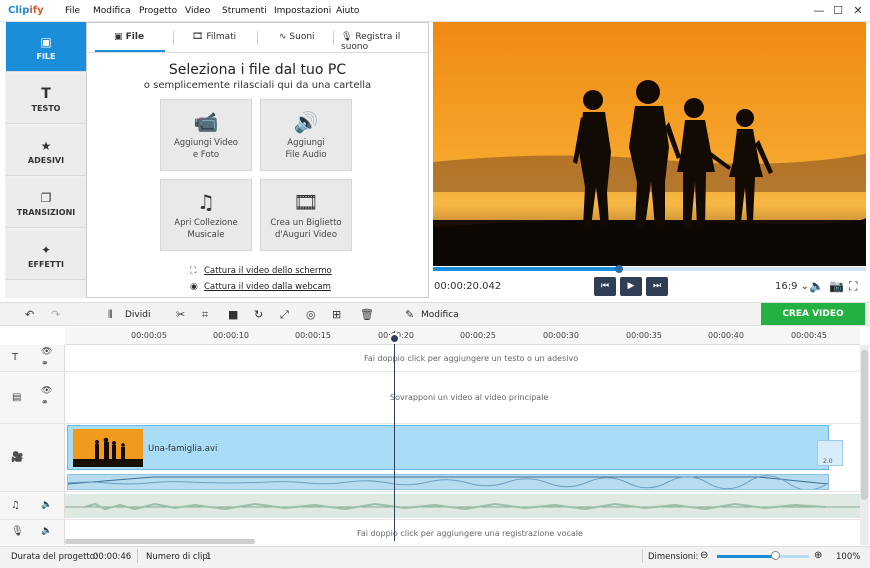 This screenshot has height=568, width=870. What do you see at coordinates (306, 135) in the screenshot?
I see `add-audio-tile: 🔊 Aggiungi File Audio` at bounding box center [306, 135].